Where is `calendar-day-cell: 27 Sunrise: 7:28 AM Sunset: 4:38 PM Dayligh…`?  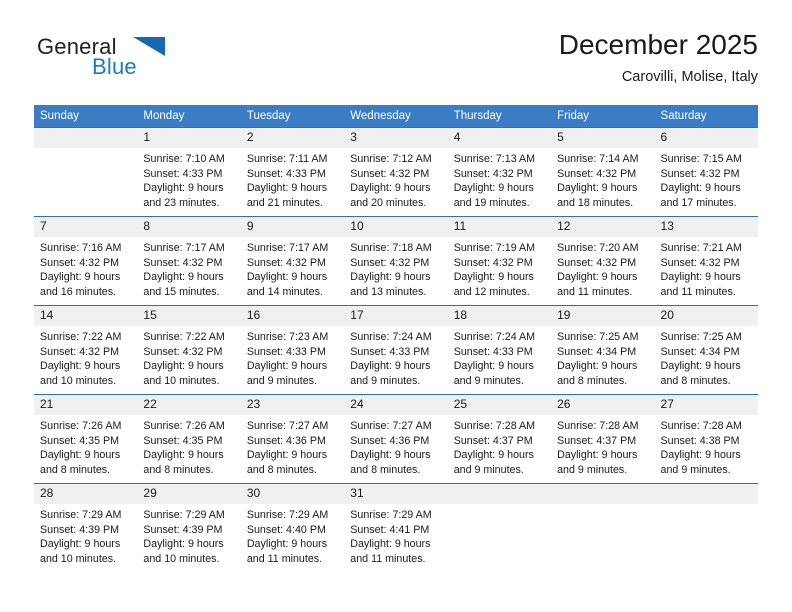
calendar-day-cell: 27 Sunrise: 7:28 AM Sunset: 4:38 PM Dayligh… is located at coordinates (706, 439).